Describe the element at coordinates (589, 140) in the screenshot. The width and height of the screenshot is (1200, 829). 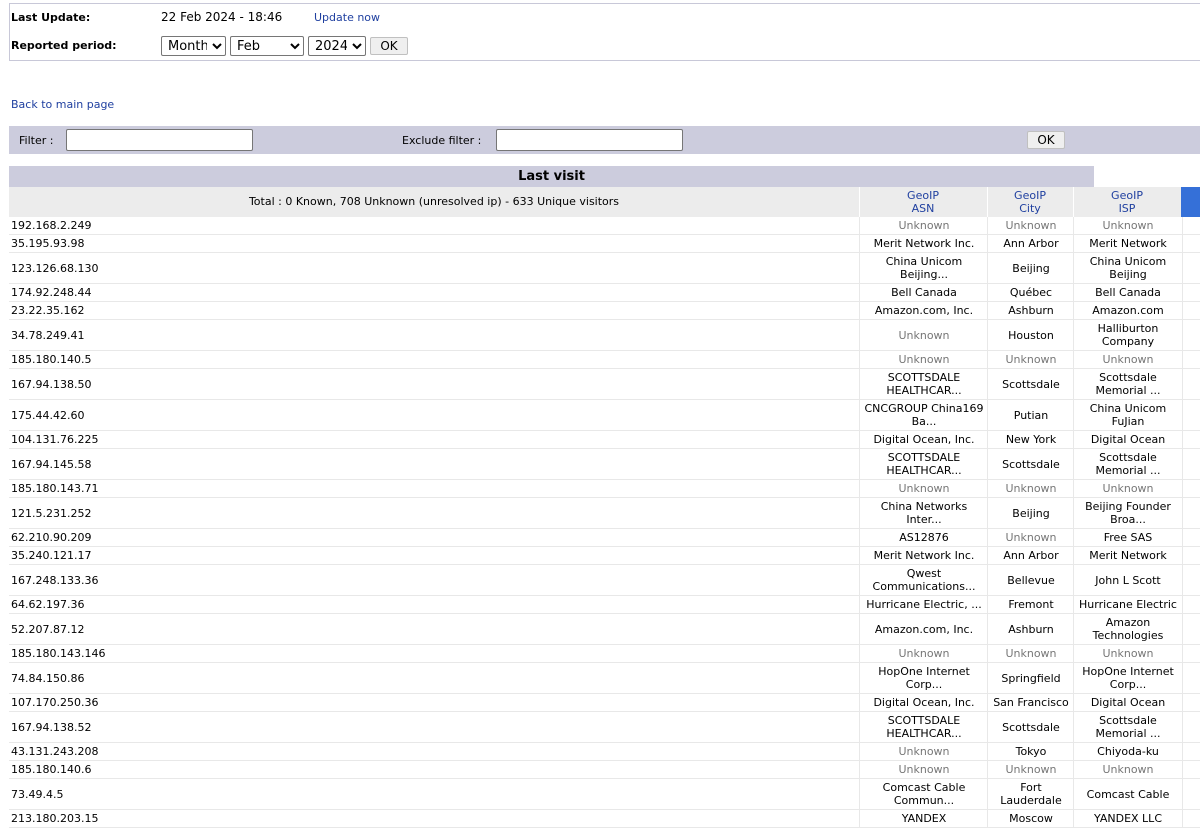
I see `exclude-filter-input` at that location.